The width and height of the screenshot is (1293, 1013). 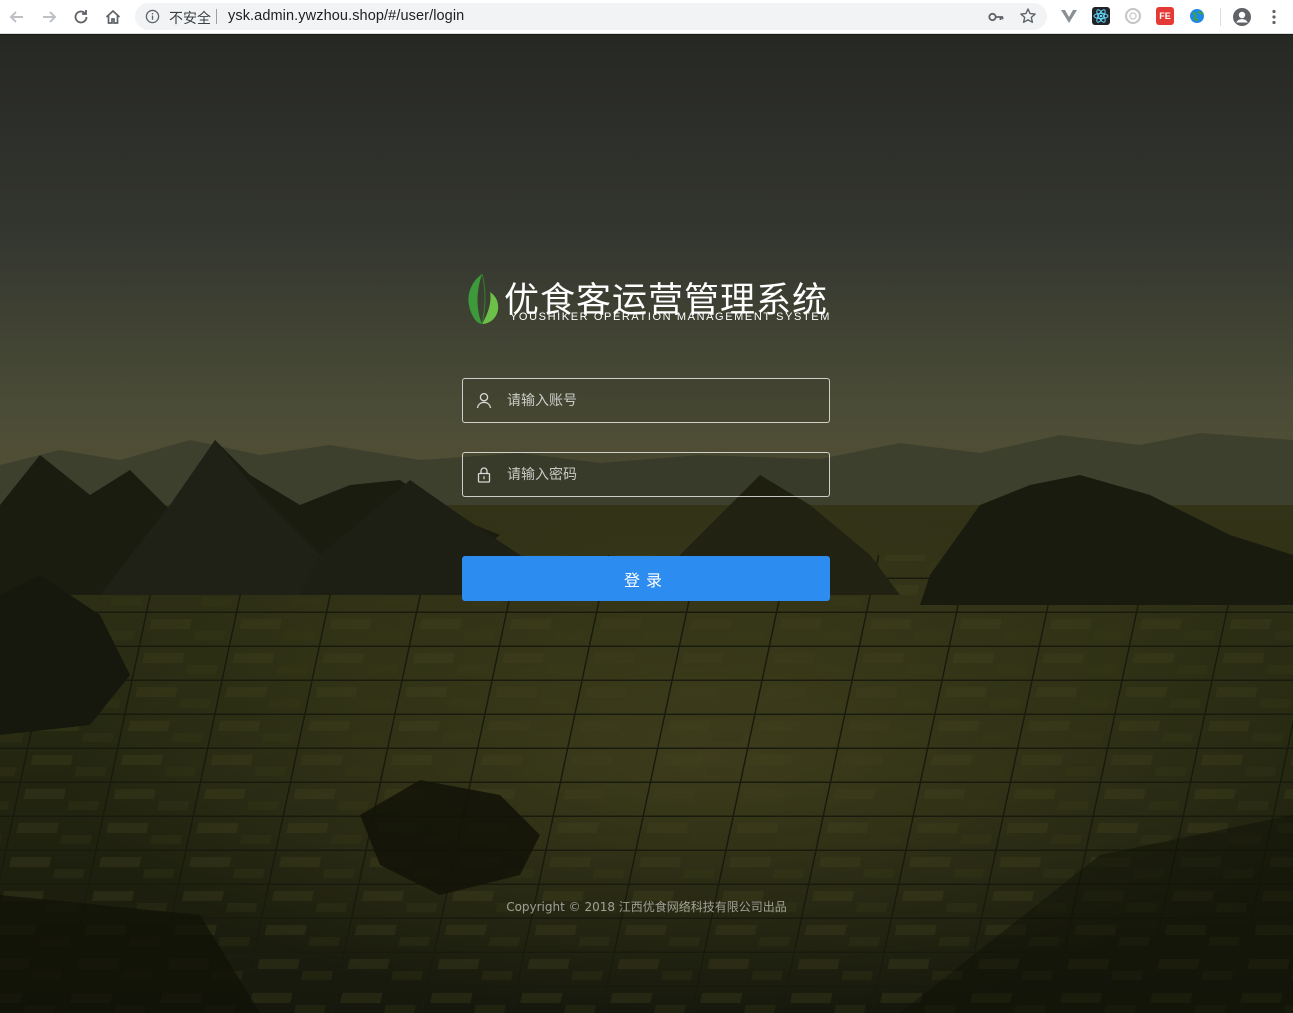 I want to click on reload-icon, so click(x=81, y=17).